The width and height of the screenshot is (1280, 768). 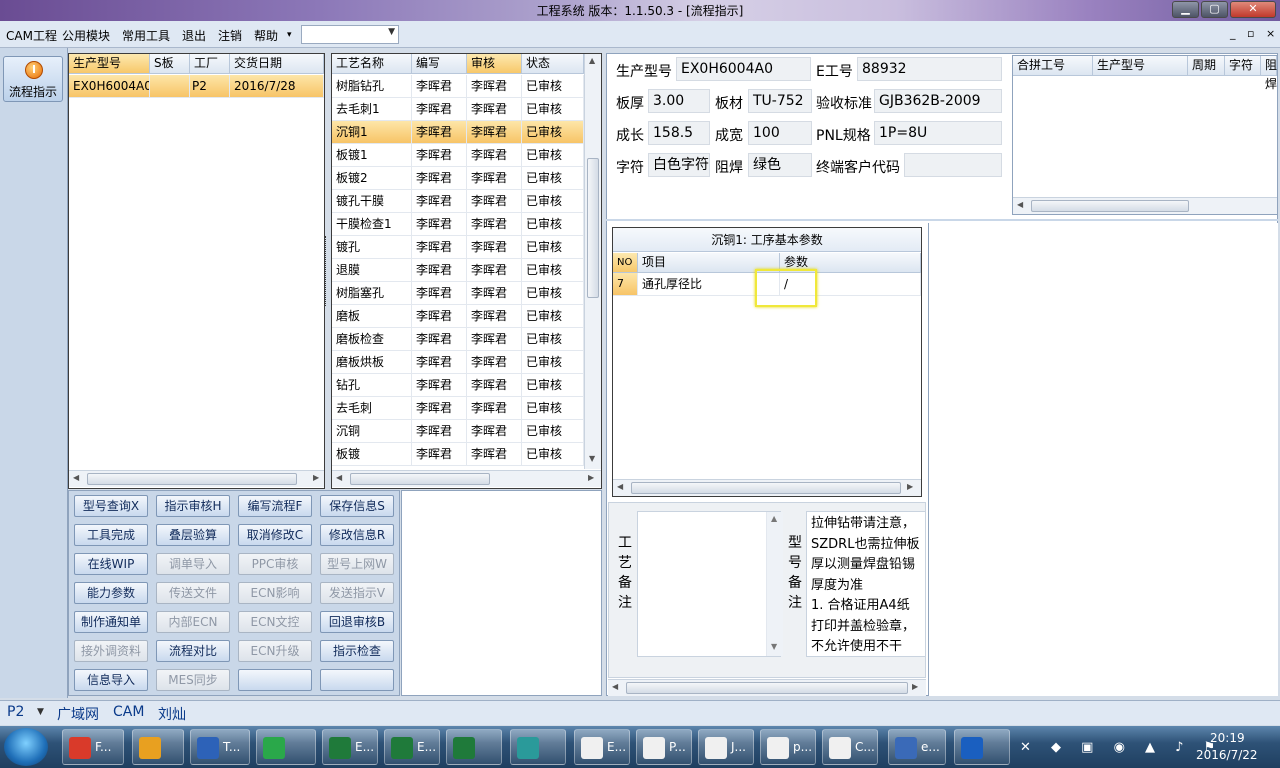 I want to click on legend-field: 白色字符, so click(x=679, y=165).